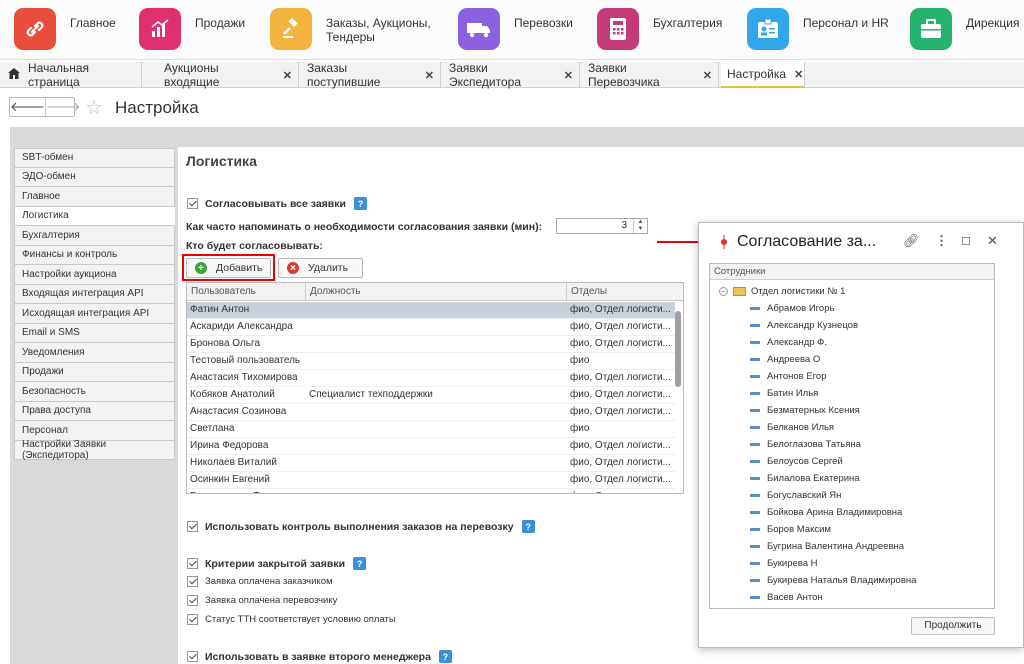 The image size is (1024, 664). I want to click on menu-item-auction: Настройки аукциона, so click(94, 275).